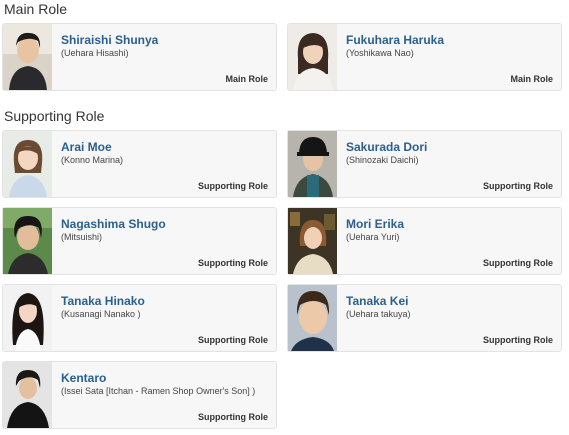 The height and width of the screenshot is (435, 569). Describe the element at coordinates (377, 301) in the screenshot. I see `actor-name-link: Tanaka Kei` at that location.